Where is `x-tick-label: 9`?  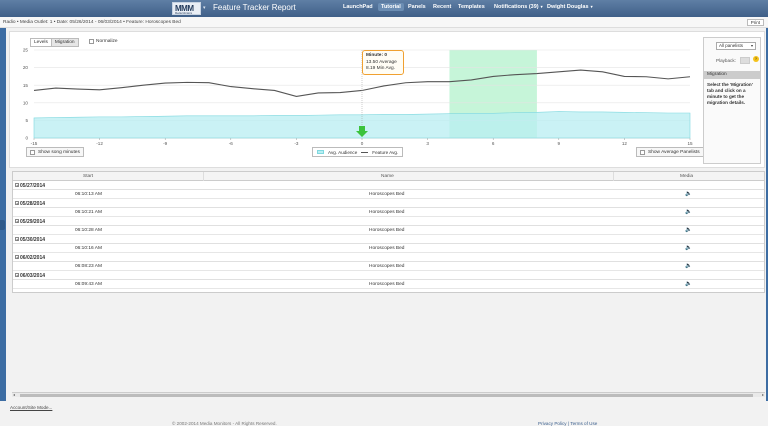
x-tick-label: 9 is located at coordinates (559, 143).